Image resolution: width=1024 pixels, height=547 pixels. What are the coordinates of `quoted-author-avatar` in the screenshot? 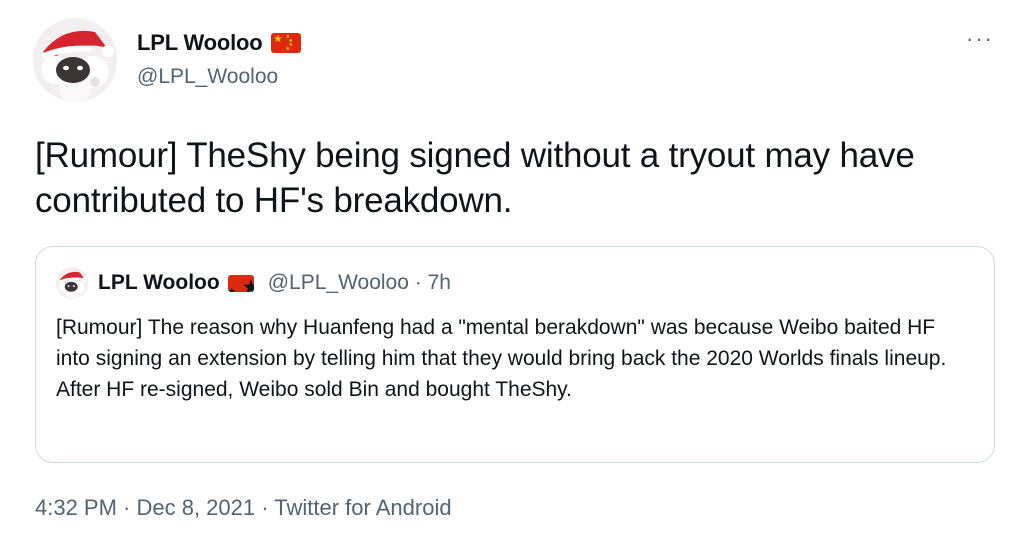 It's located at (72, 283).